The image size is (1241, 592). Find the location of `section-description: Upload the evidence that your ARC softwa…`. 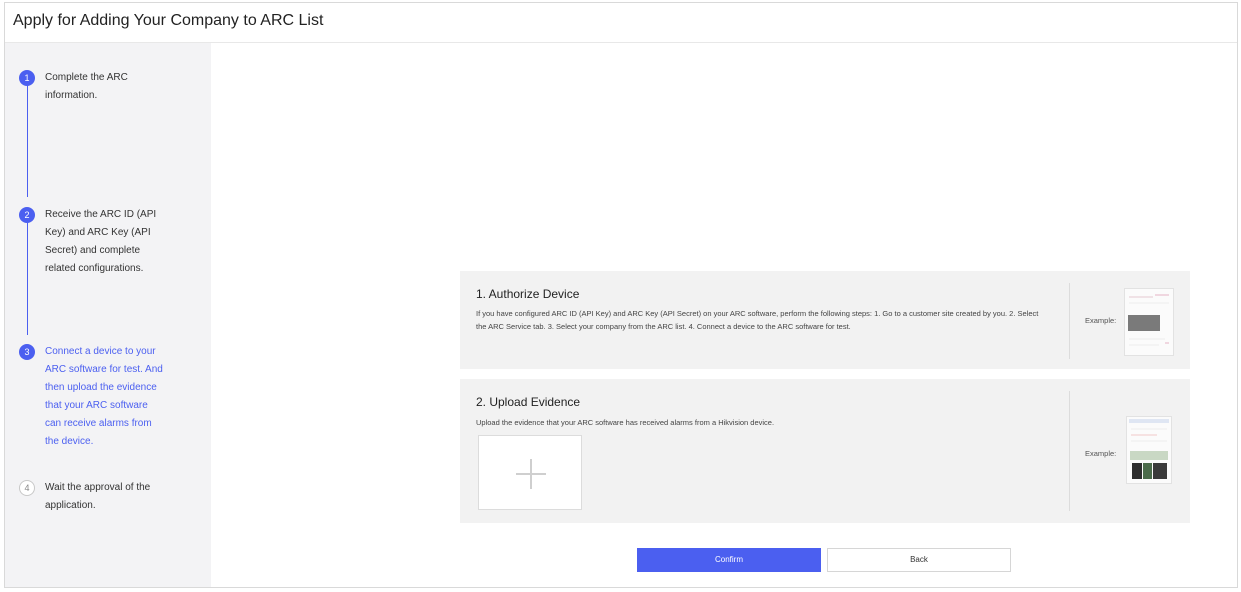

section-description: Upload the evidence that your ARC softwa… is located at coordinates (625, 422).